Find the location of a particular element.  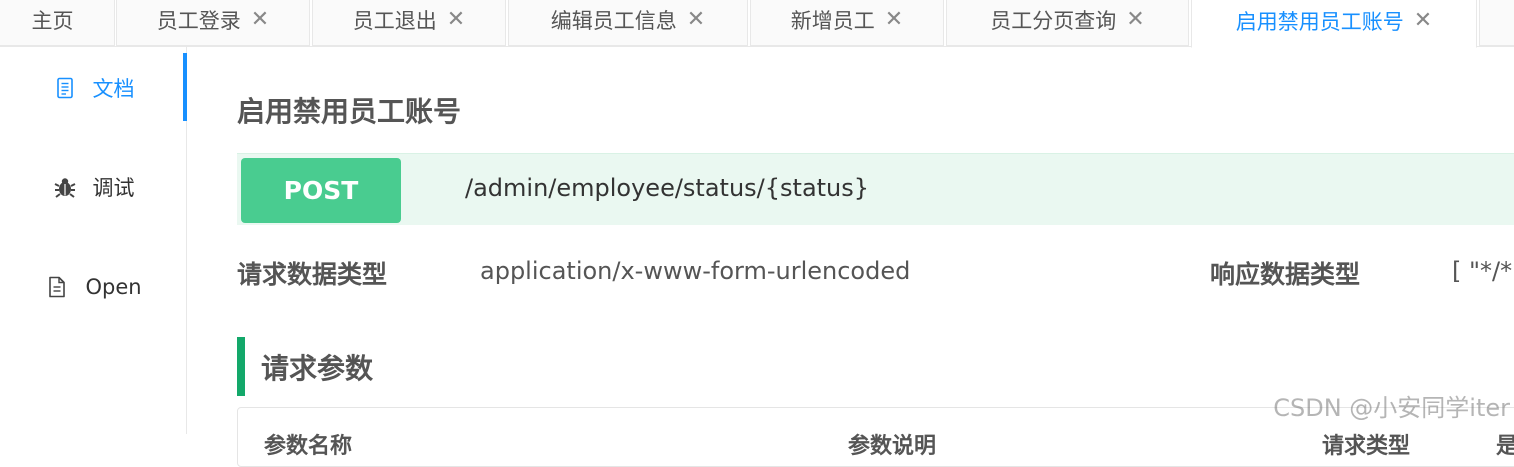

tab-next is located at coordinates (1496, 23).